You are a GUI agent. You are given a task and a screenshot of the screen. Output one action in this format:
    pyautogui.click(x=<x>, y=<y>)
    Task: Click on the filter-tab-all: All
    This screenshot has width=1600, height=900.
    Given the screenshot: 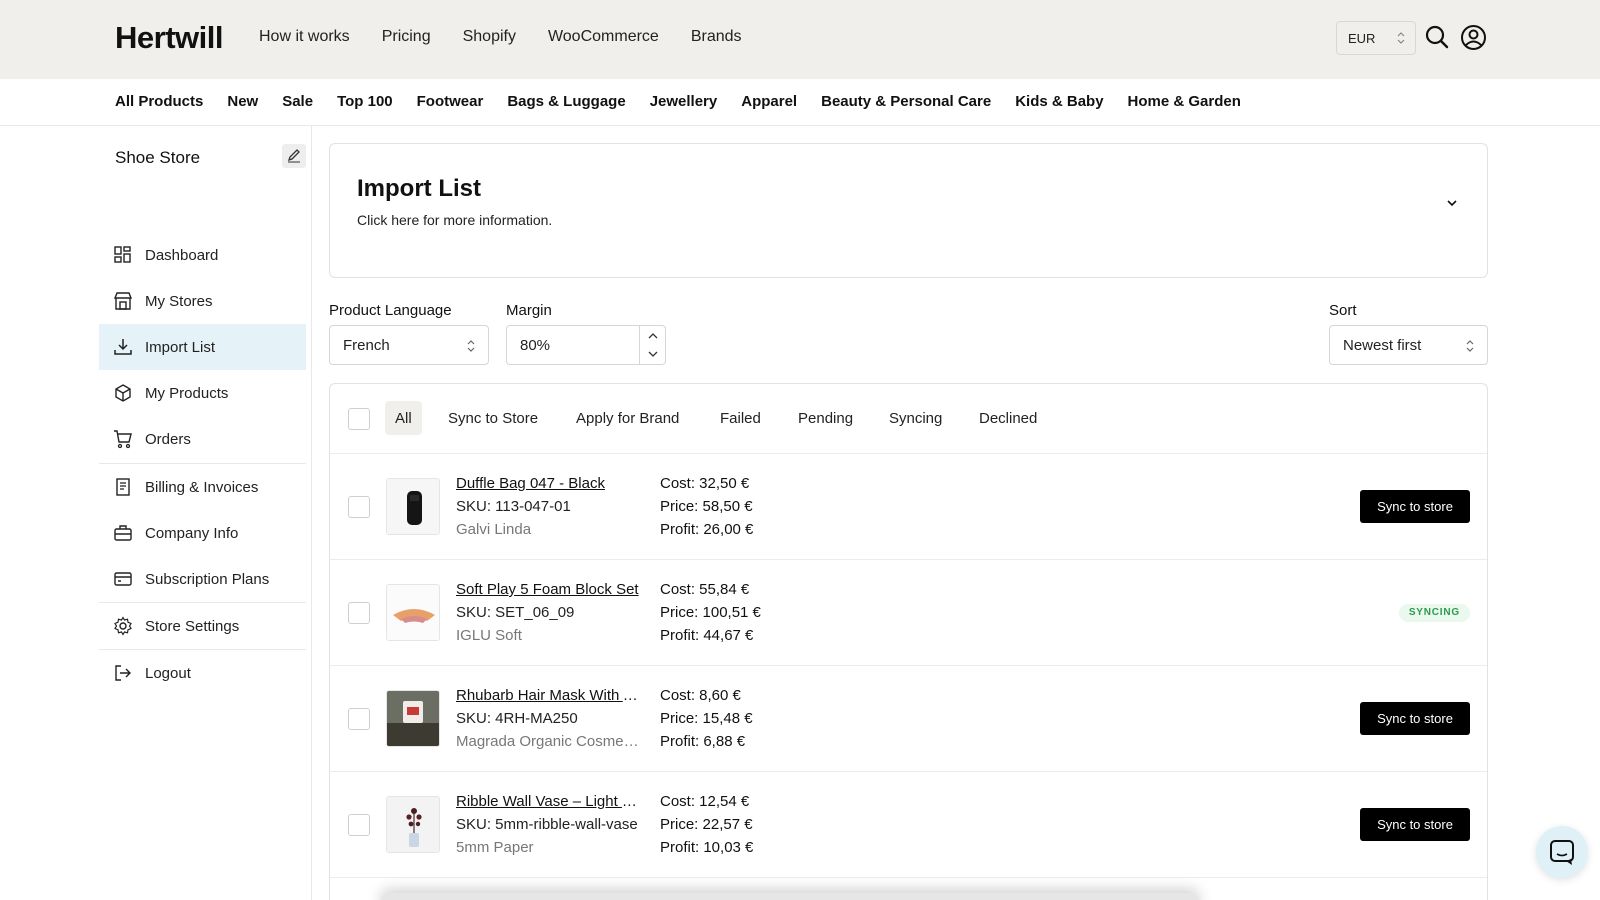 What is the action you would take?
    pyautogui.click(x=403, y=418)
    